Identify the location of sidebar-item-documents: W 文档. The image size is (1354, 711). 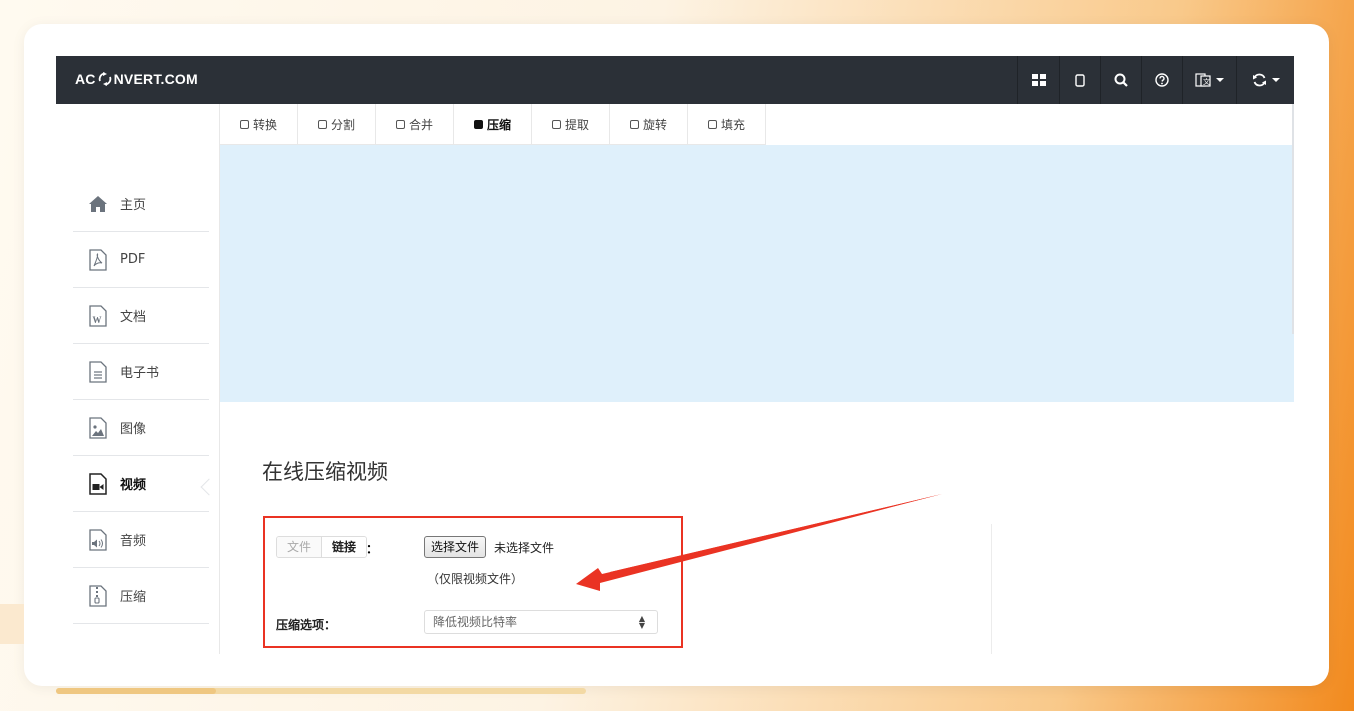
(141, 316).